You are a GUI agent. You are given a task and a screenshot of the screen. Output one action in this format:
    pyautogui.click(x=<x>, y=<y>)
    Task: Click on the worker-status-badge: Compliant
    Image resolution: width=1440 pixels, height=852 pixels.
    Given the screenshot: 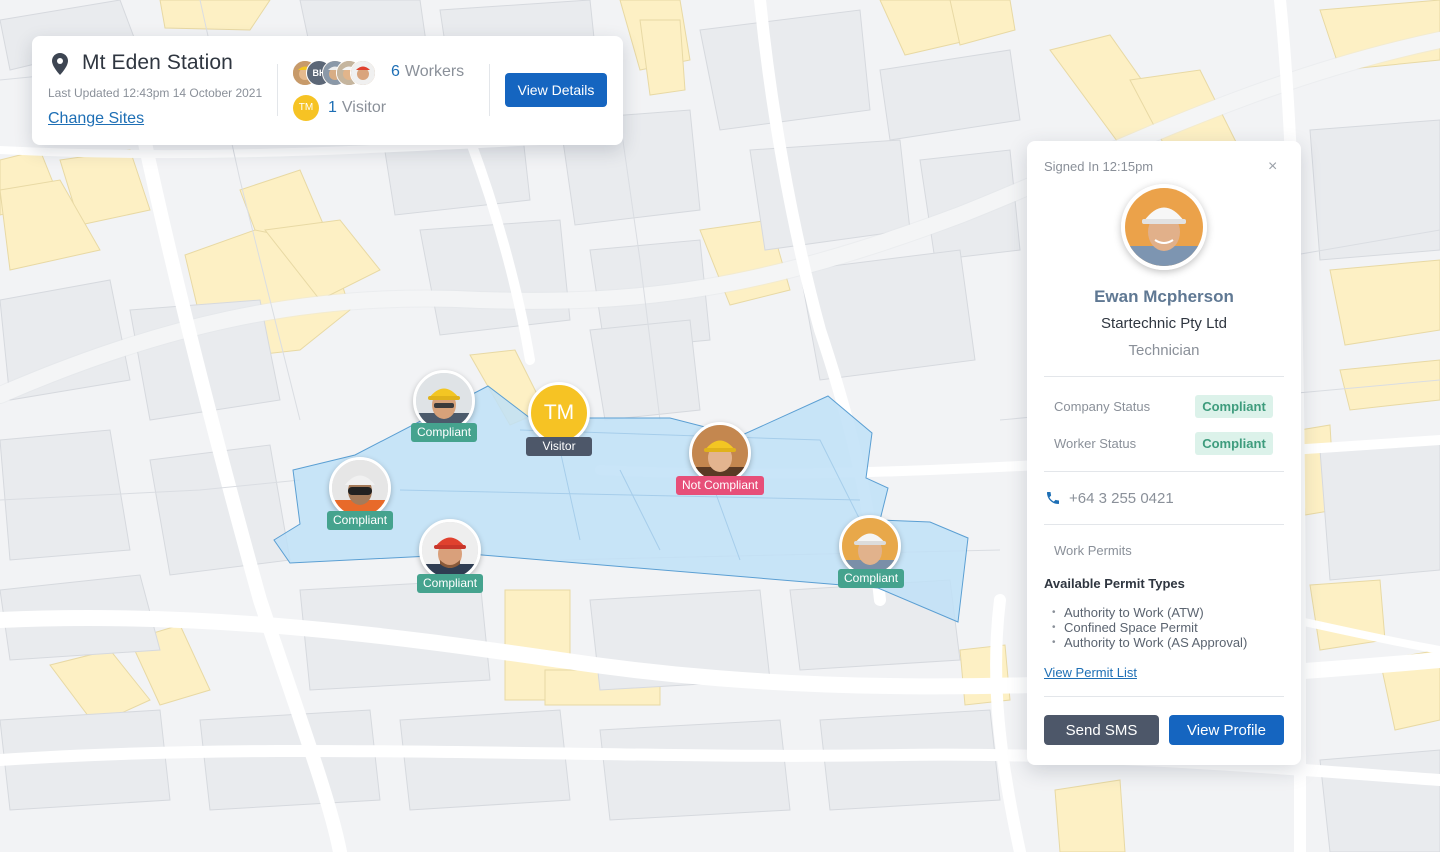 What is the action you would take?
    pyautogui.click(x=1234, y=443)
    